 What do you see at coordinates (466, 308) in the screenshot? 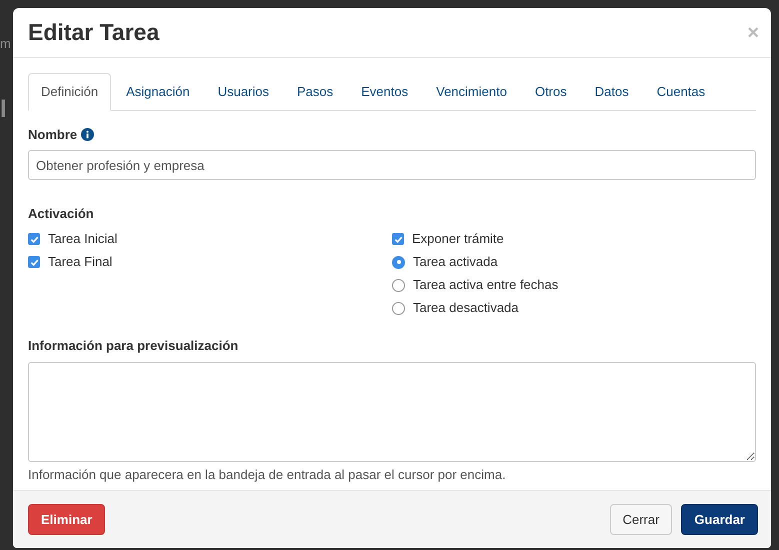
I see `option-label: Tarea desactivada` at bounding box center [466, 308].